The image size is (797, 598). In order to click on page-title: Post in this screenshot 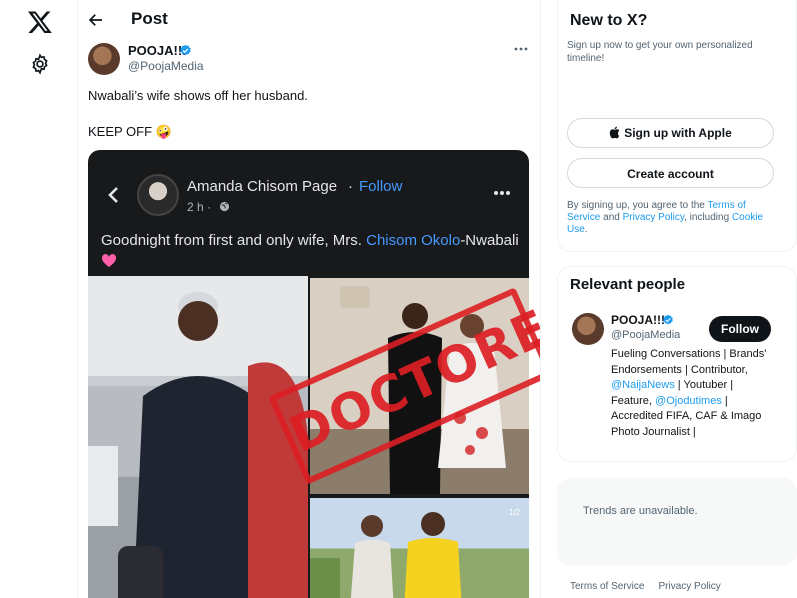, I will do `click(149, 18)`.